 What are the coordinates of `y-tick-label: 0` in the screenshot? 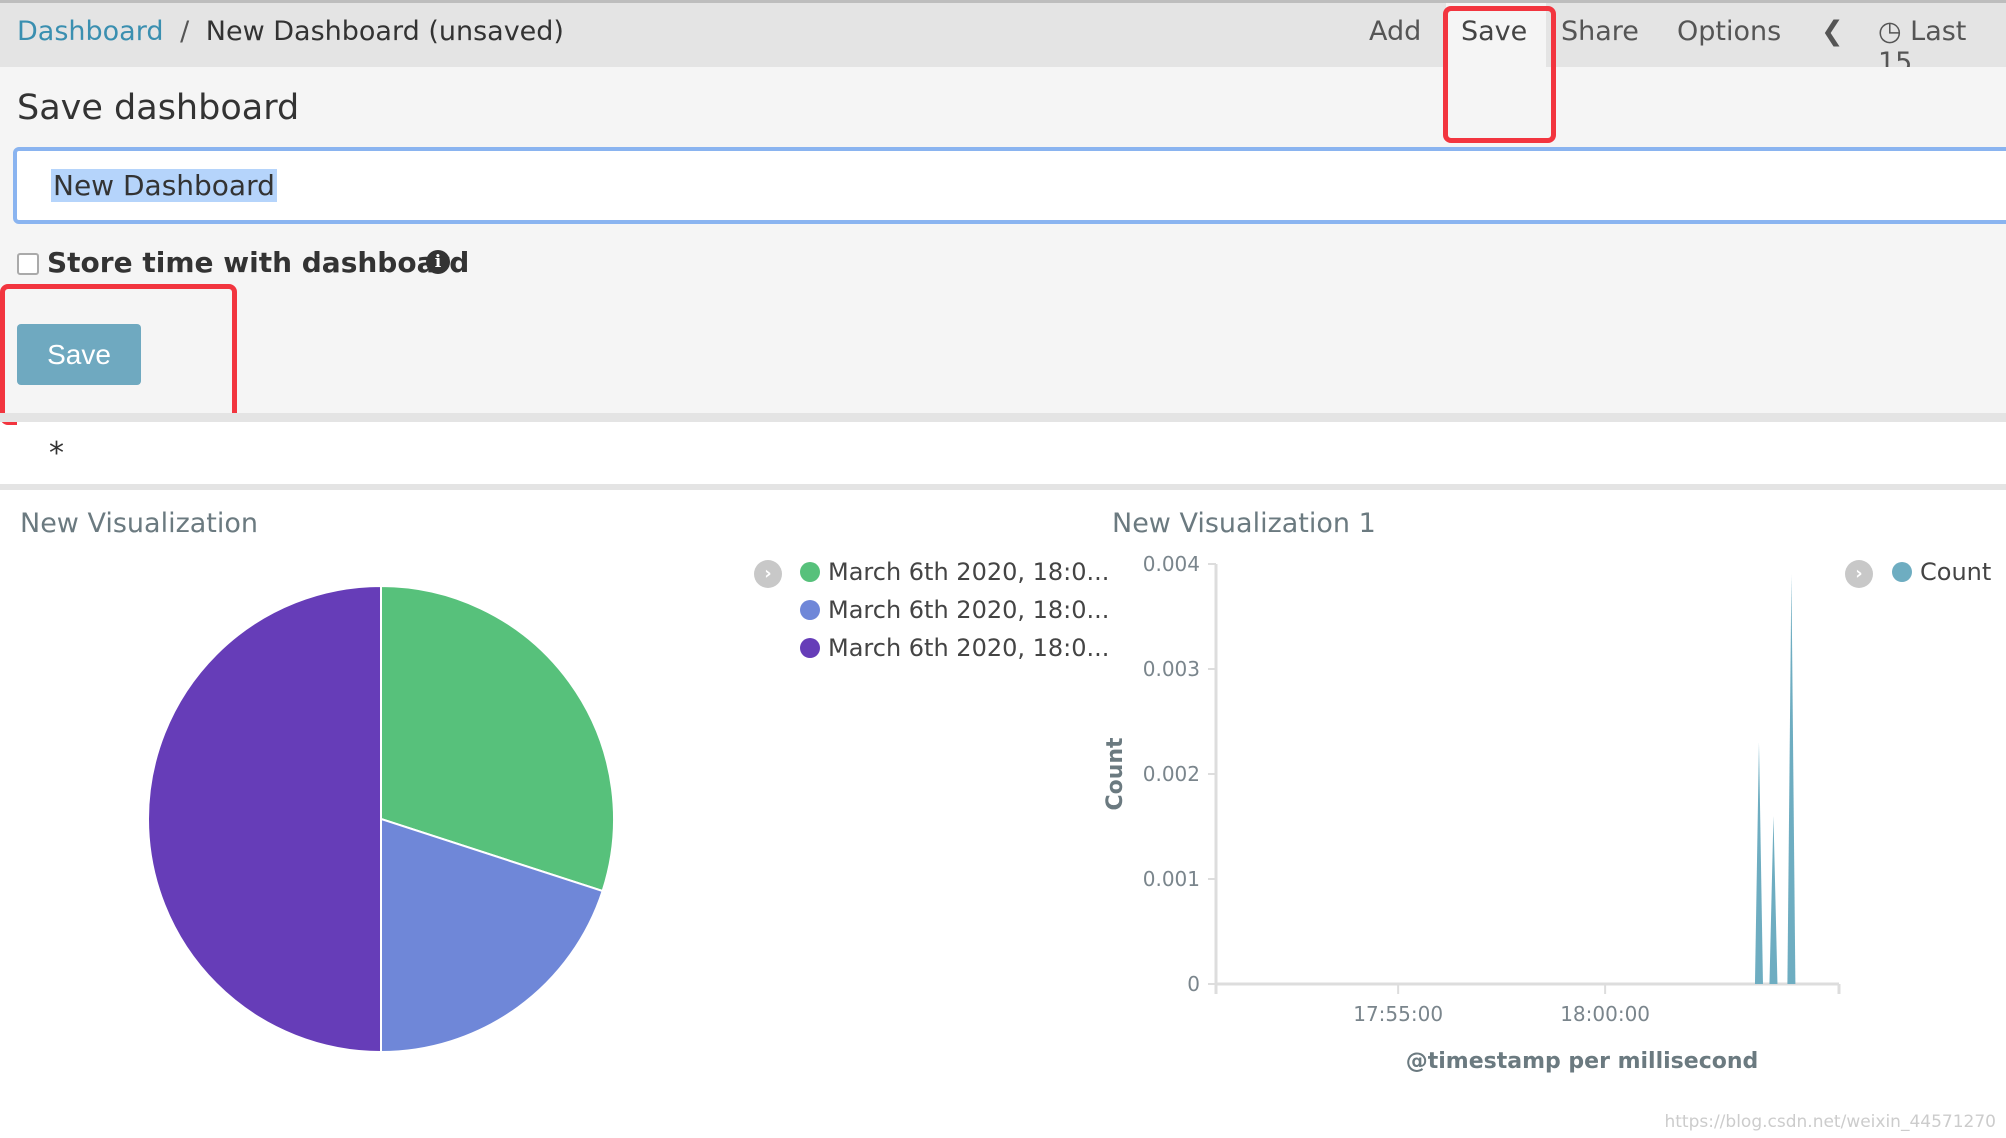 It's located at (1193, 984).